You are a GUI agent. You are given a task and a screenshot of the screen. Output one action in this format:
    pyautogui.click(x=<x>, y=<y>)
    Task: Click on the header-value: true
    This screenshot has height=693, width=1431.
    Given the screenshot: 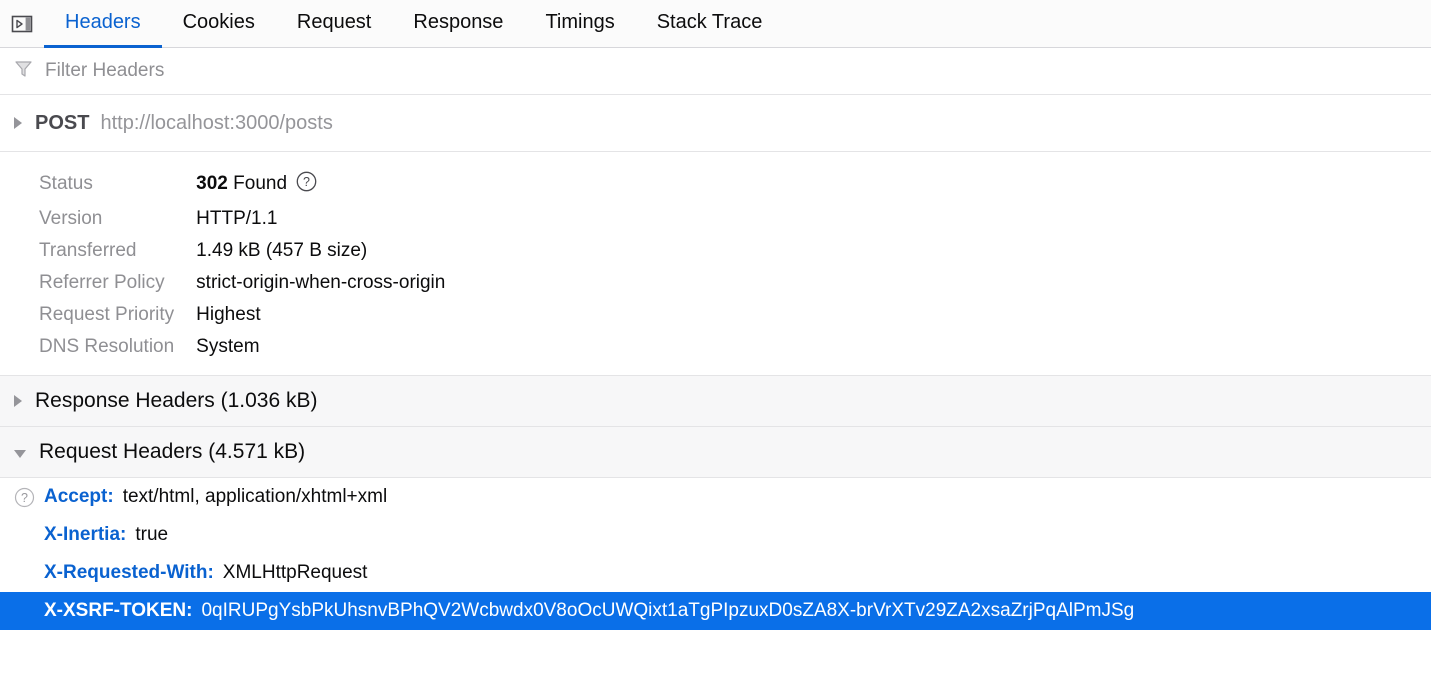 What is the action you would take?
    pyautogui.click(x=152, y=534)
    